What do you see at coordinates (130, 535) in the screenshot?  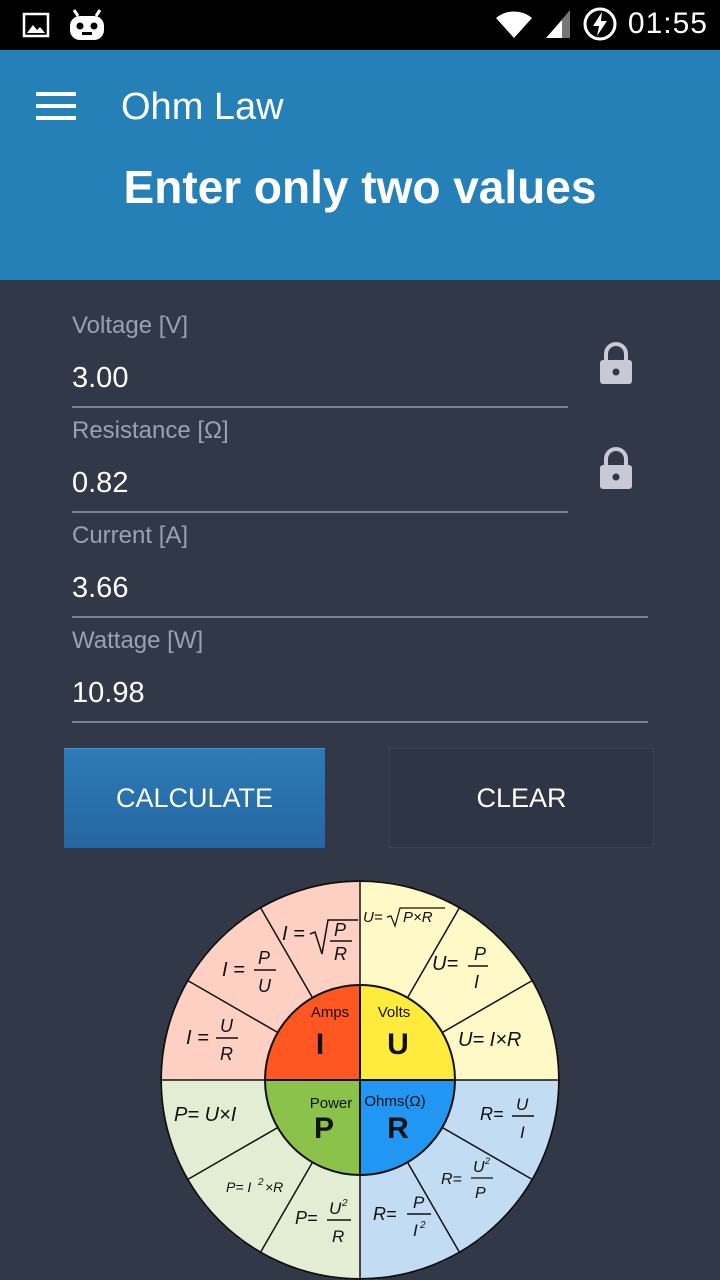 I see `current-label: Current [A]` at bounding box center [130, 535].